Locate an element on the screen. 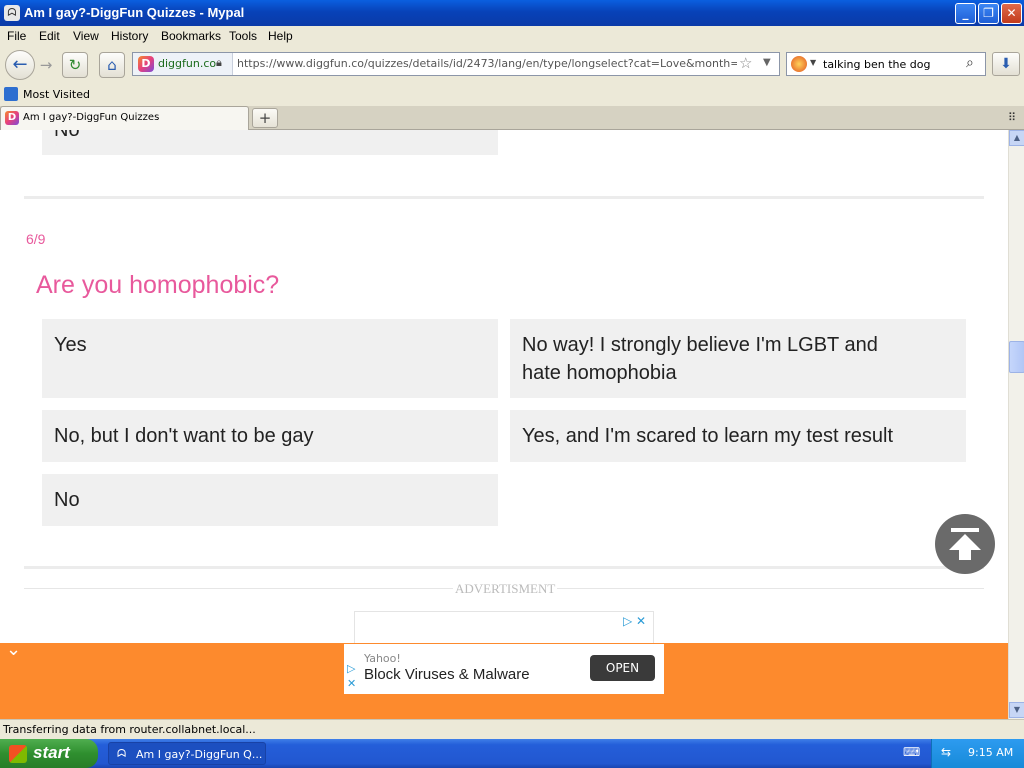 This screenshot has height=768, width=1024. menu-history: History is located at coordinates (129, 36).